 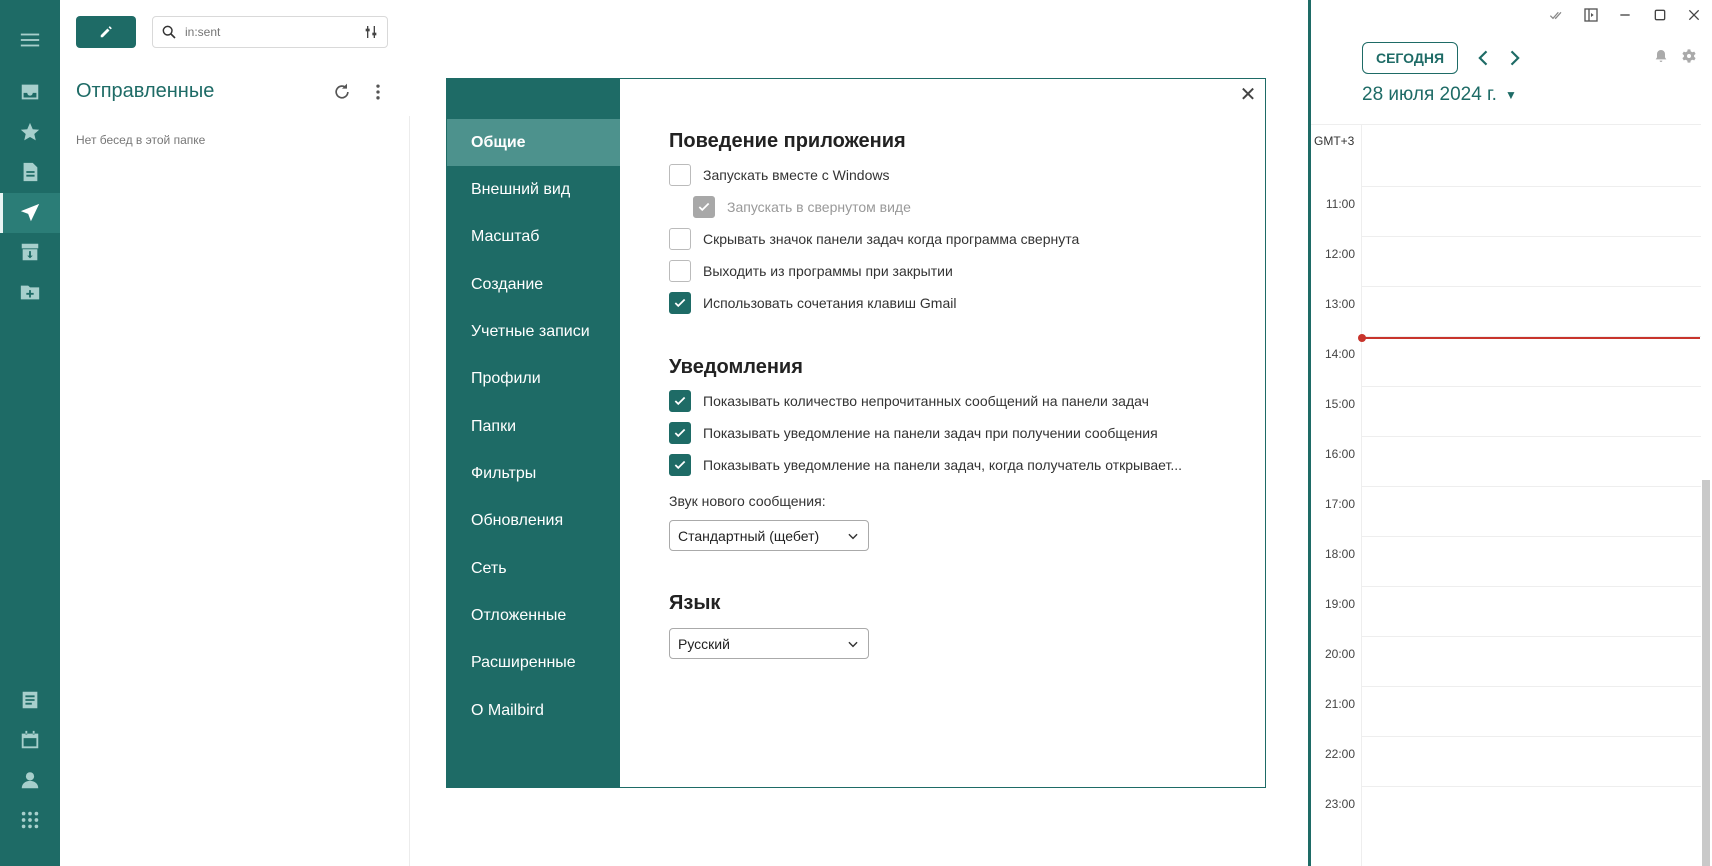 I want to click on add-folder-icon, so click(x=30, y=292).